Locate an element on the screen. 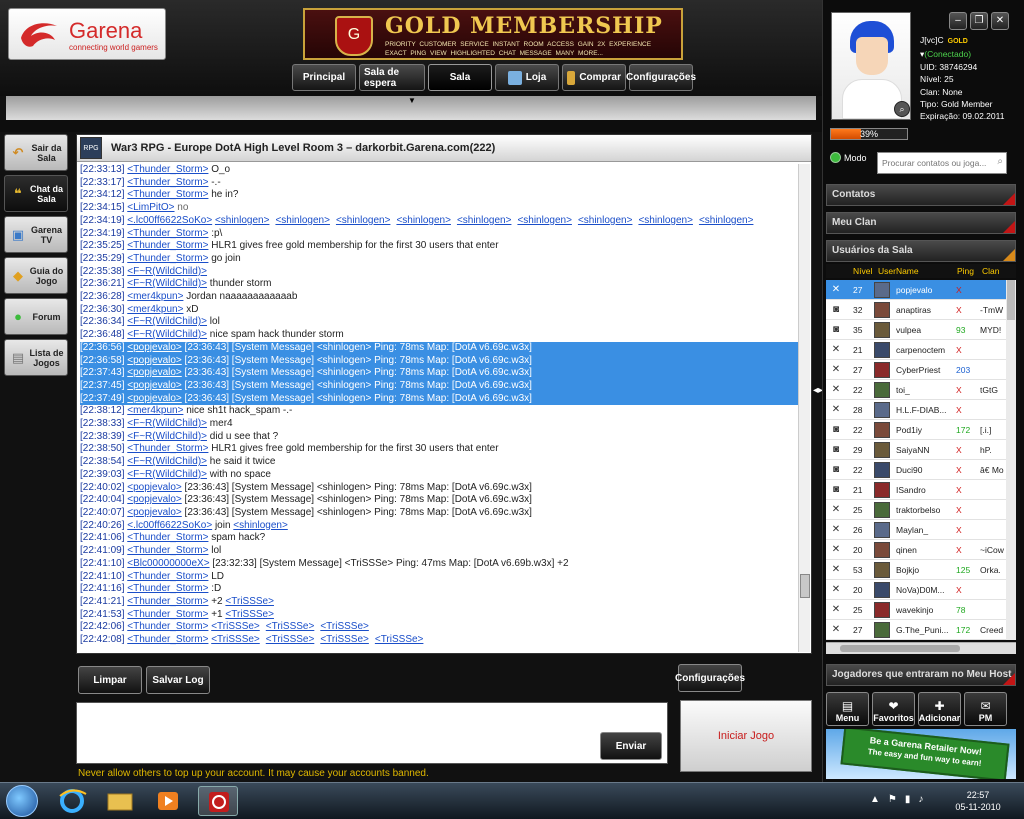  chat-config-button: Configurações is located at coordinates (710, 678).